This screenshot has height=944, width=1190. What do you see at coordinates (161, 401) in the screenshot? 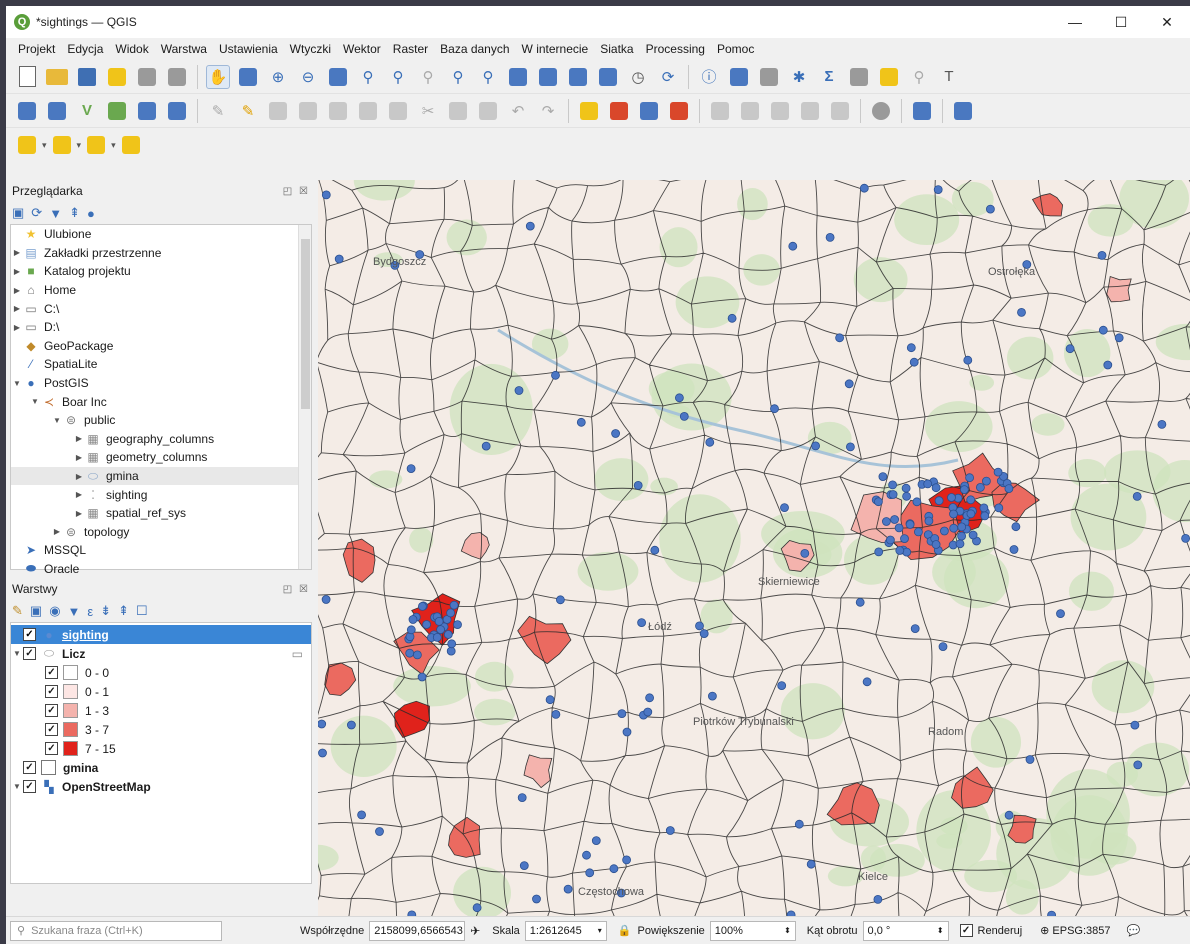
I see `tree-item-boar-inc: ▼ ≺ Boar Inc` at bounding box center [161, 401].